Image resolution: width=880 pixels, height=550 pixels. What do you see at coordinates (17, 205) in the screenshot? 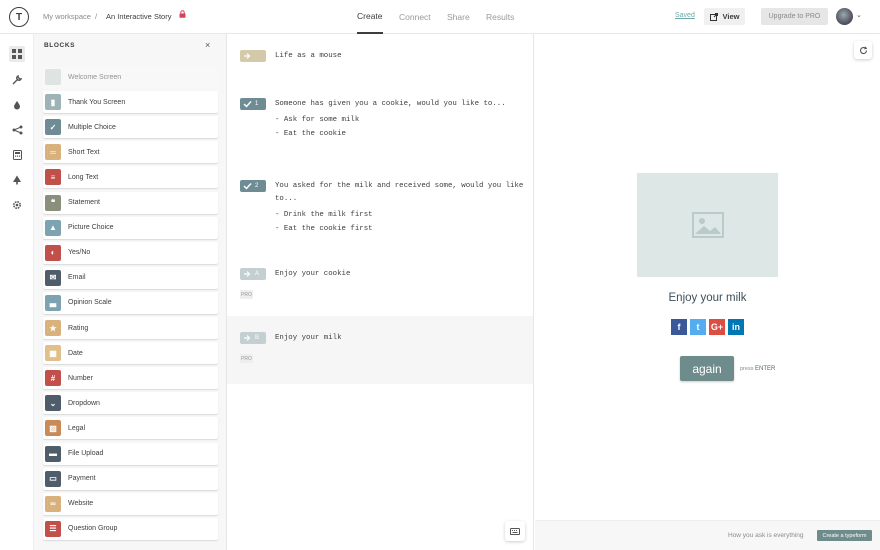
I see `gear-icon` at bounding box center [17, 205].